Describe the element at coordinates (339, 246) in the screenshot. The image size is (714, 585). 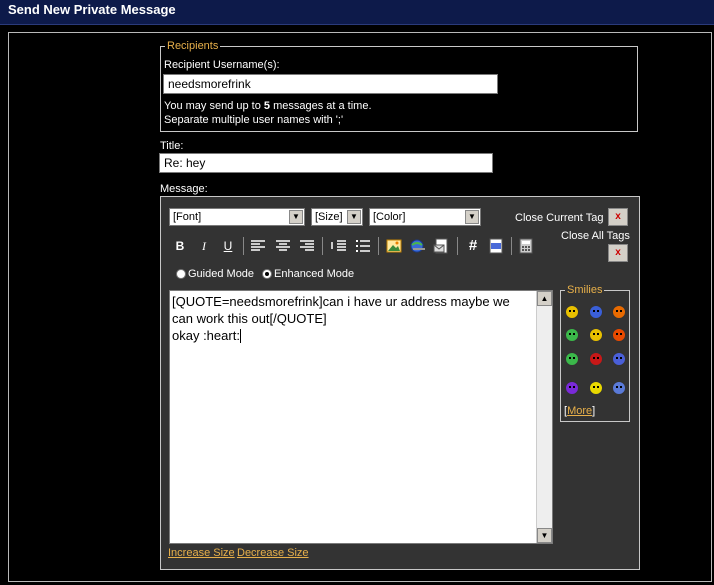
I see `outdent-icon` at that location.